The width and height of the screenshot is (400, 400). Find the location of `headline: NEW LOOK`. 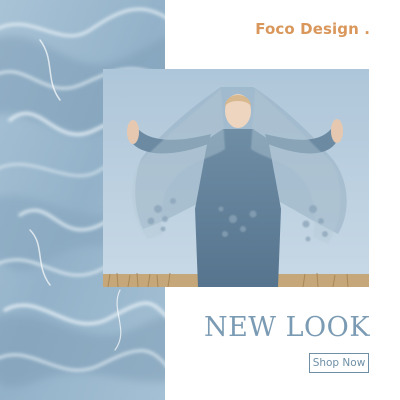

headline: NEW LOOK is located at coordinates (286, 327).